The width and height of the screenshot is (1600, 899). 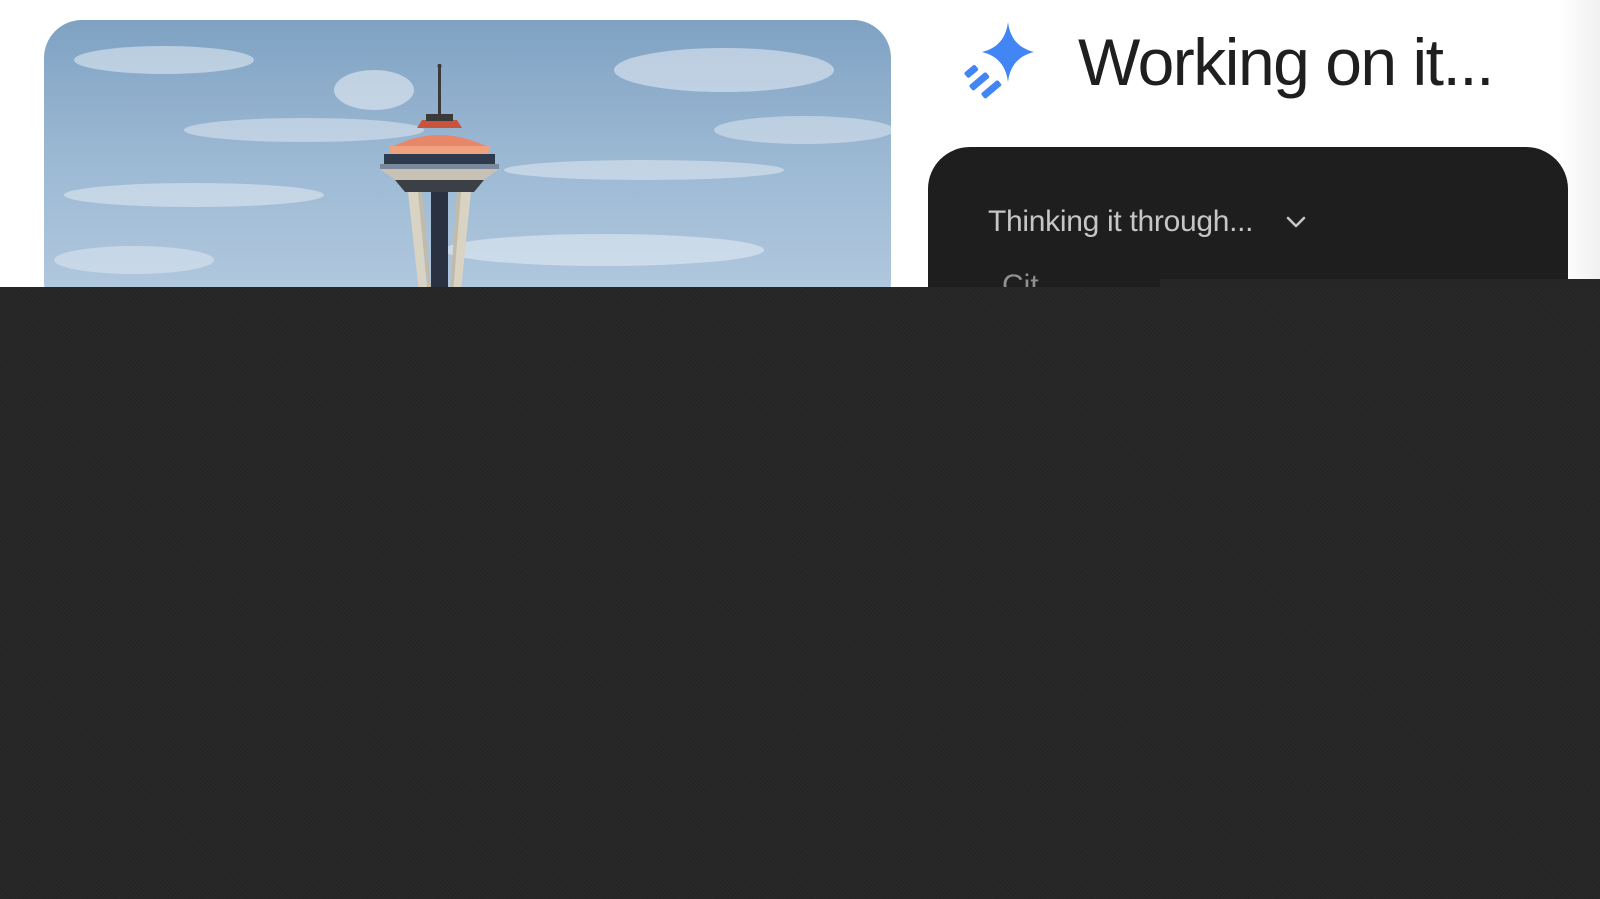 I want to click on sparkle-icon, so click(x=999, y=60).